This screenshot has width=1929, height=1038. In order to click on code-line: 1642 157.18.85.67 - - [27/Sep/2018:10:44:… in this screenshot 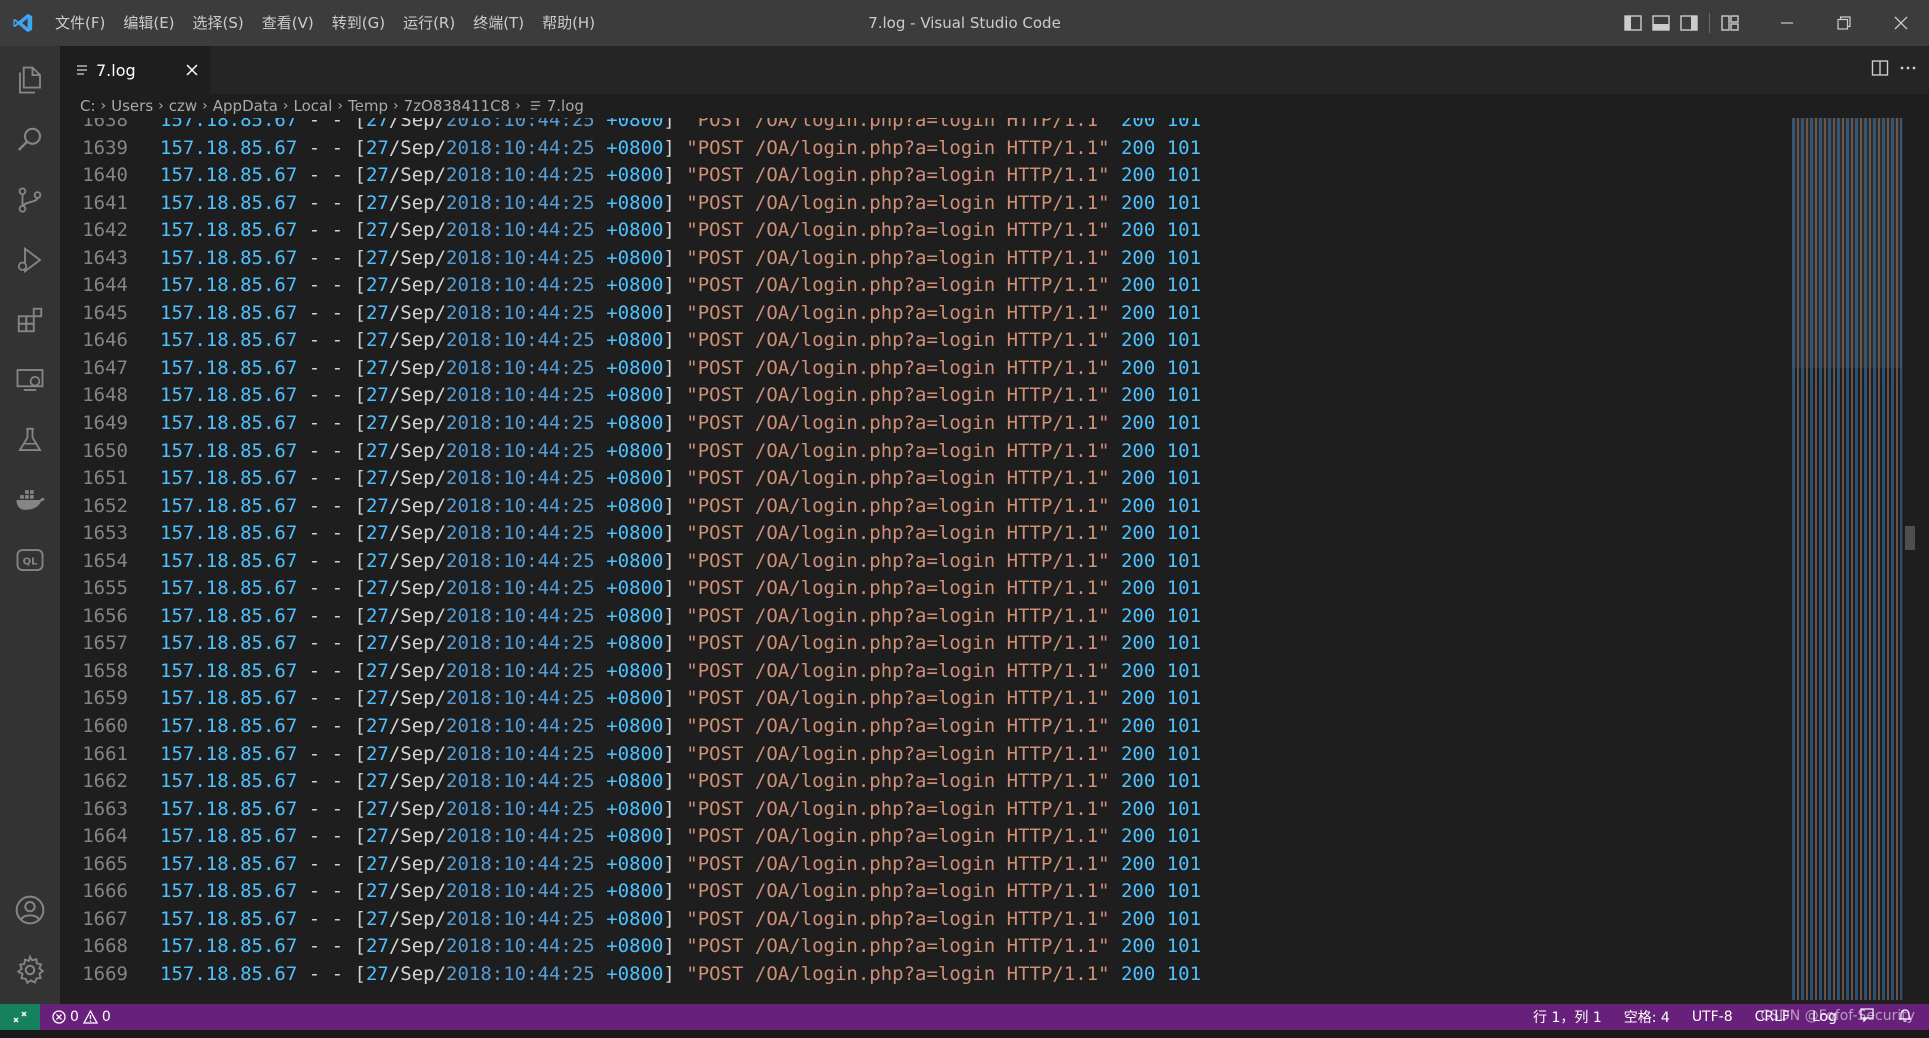, I will do `click(920, 231)`.